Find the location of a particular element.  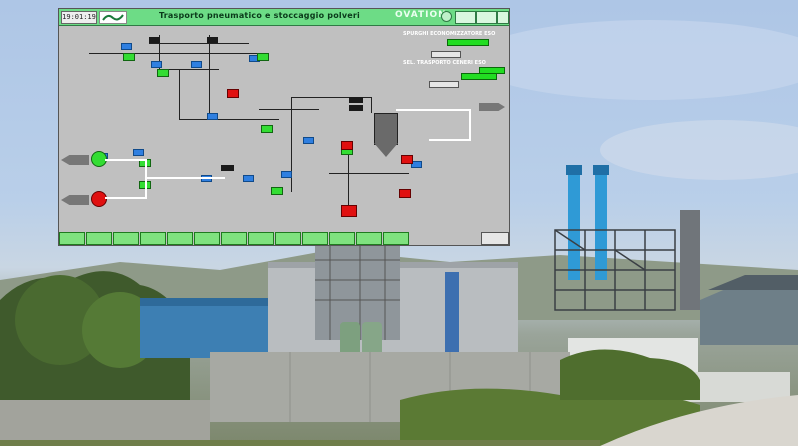

silo-icon is located at coordinates (386, 129).